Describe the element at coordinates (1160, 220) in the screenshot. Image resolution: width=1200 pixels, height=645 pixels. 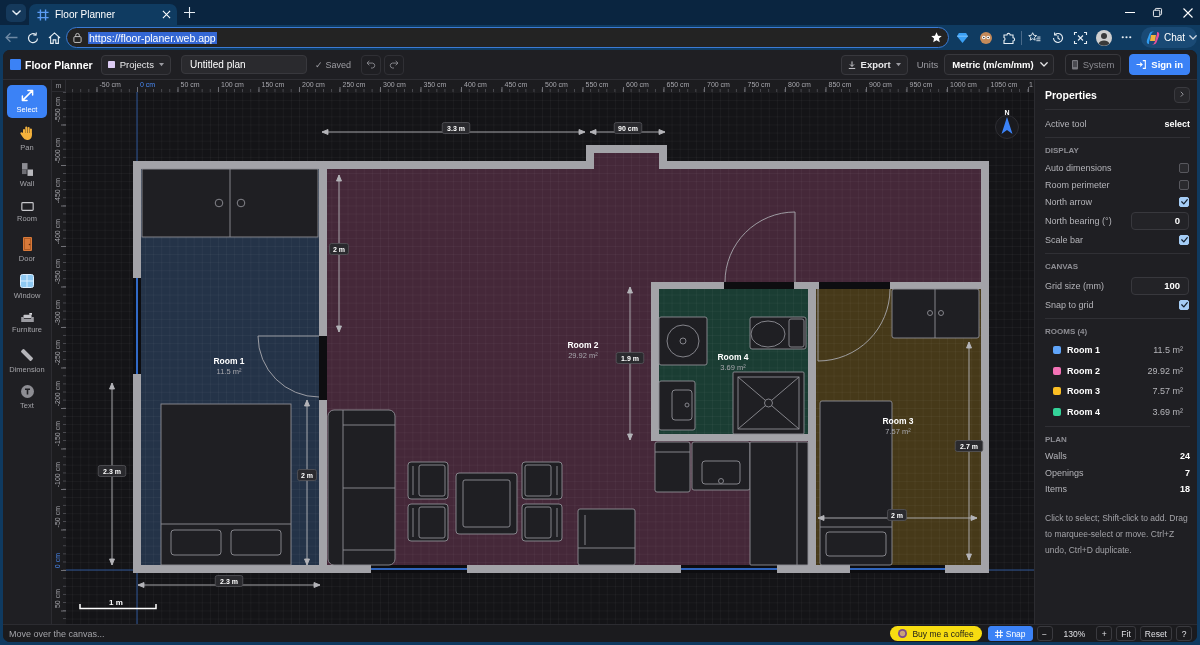
I see `number-field: 0` at that location.